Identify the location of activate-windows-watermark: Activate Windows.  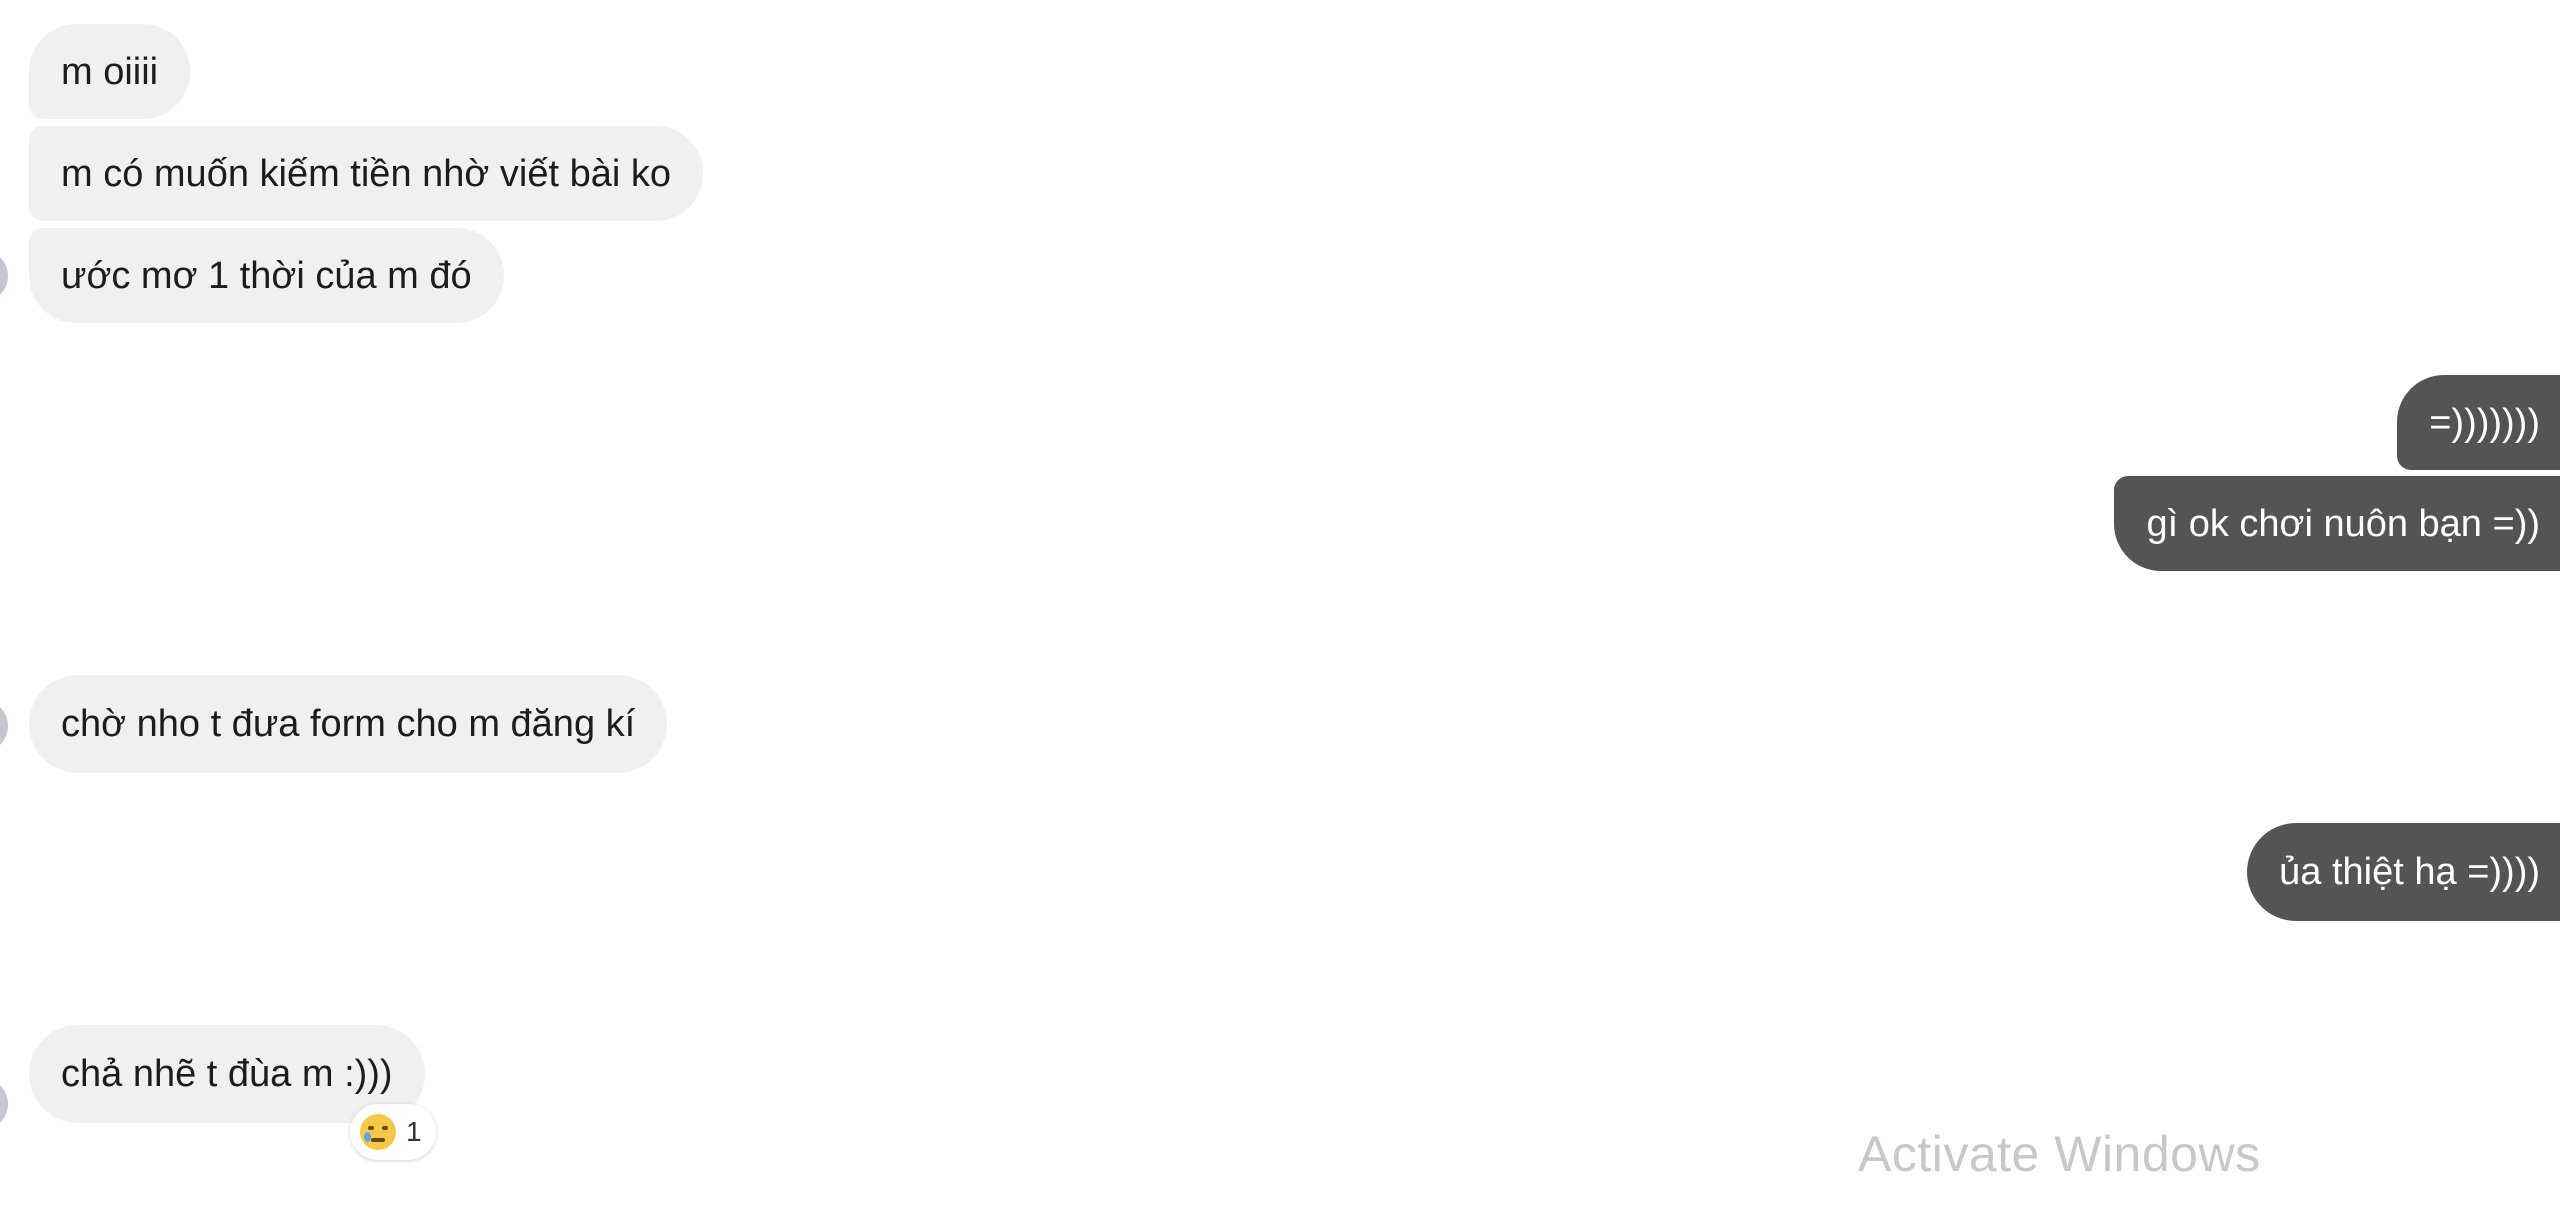
(2059, 1154).